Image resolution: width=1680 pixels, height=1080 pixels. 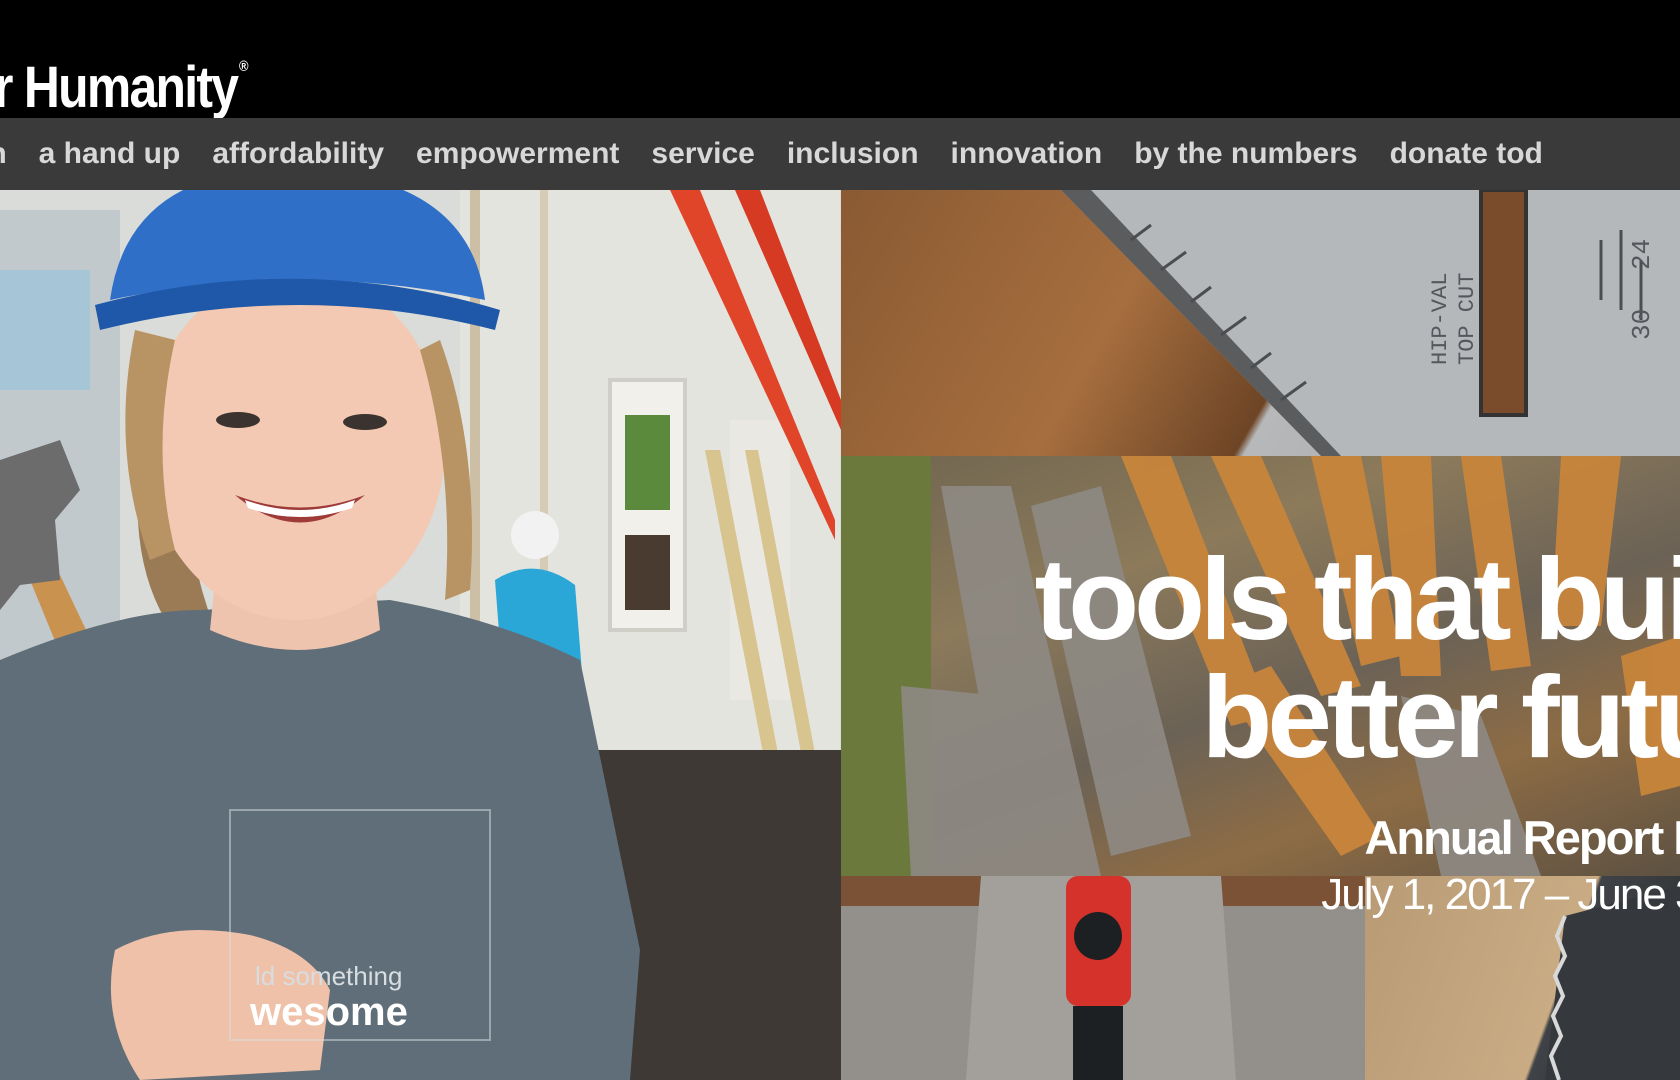 I want to click on nav-item-empowerment: empowerment, so click(x=517, y=154).